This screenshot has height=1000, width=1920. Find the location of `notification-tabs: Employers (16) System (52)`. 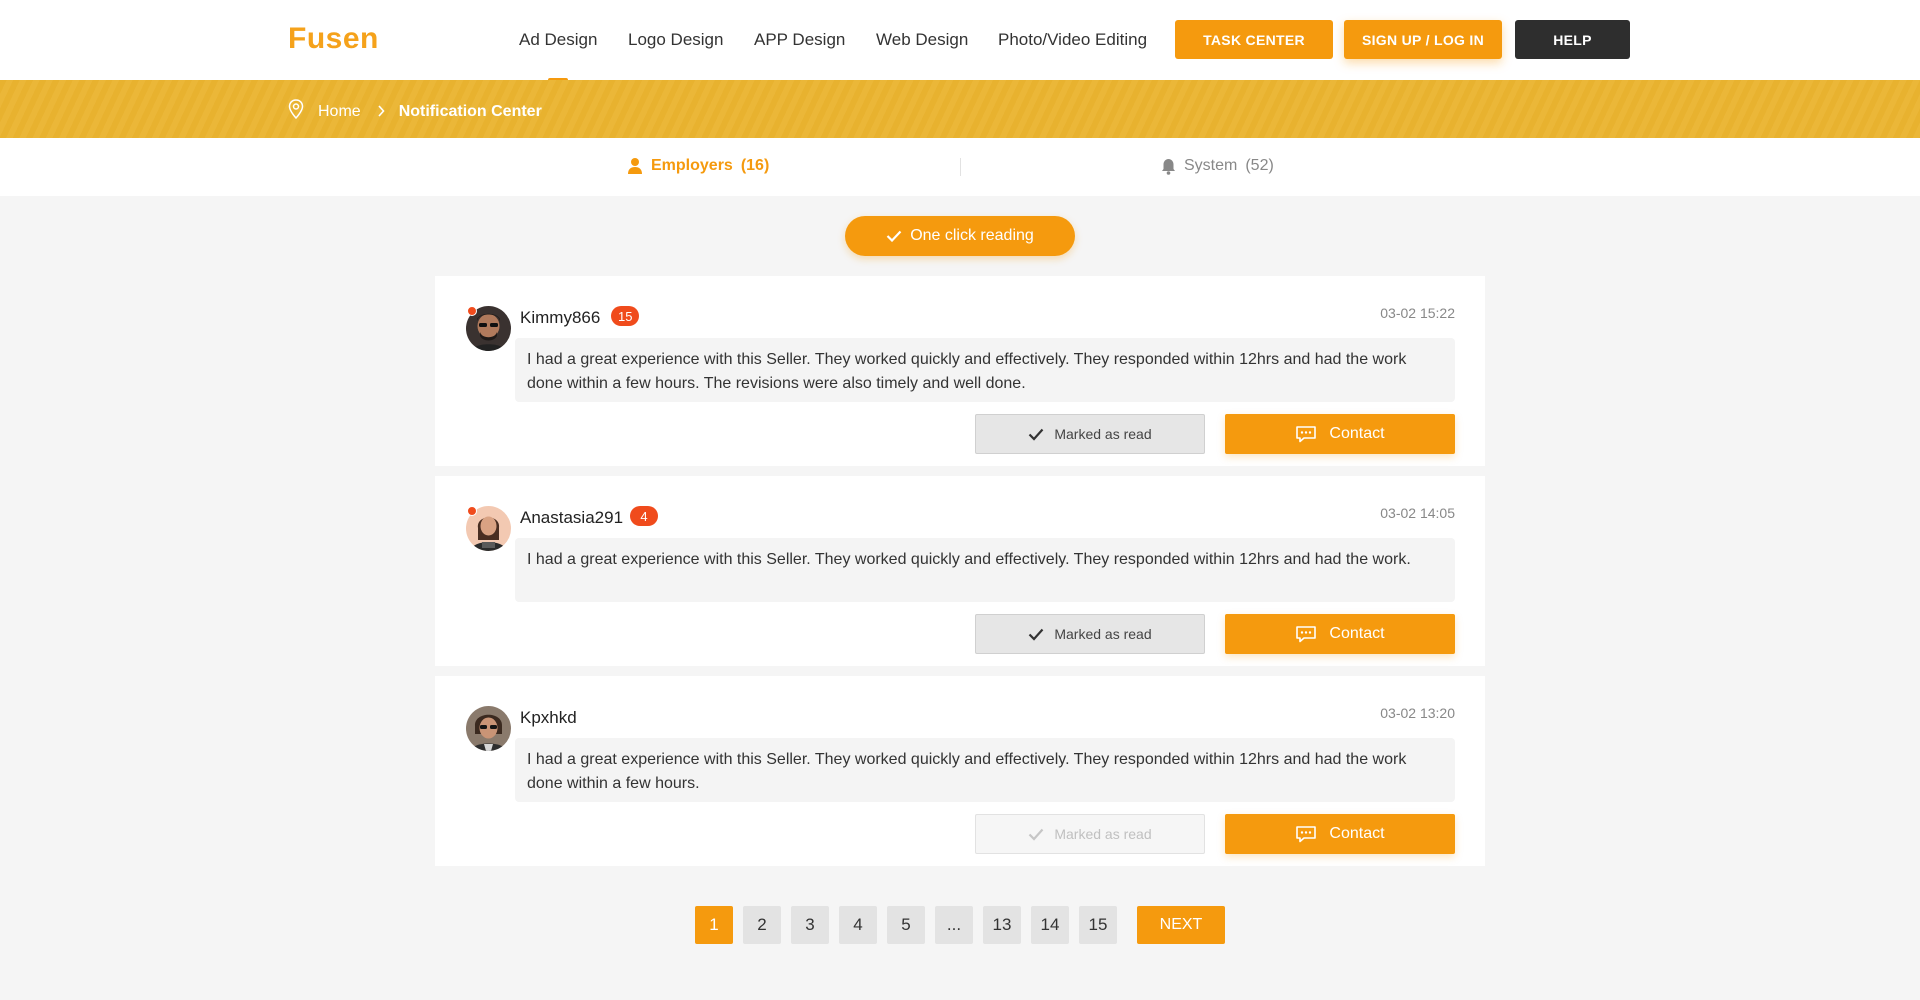

notification-tabs: Employers (16) System (52) is located at coordinates (960, 167).